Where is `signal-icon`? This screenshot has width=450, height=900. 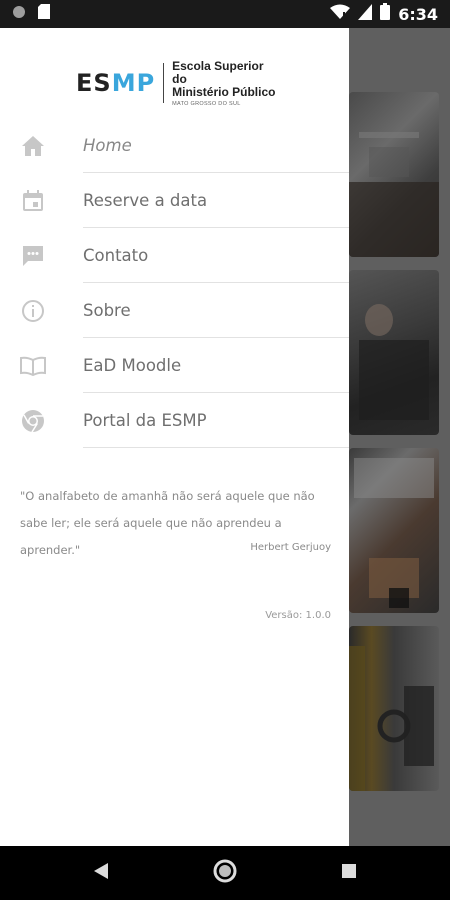 signal-icon is located at coordinates (365, 14).